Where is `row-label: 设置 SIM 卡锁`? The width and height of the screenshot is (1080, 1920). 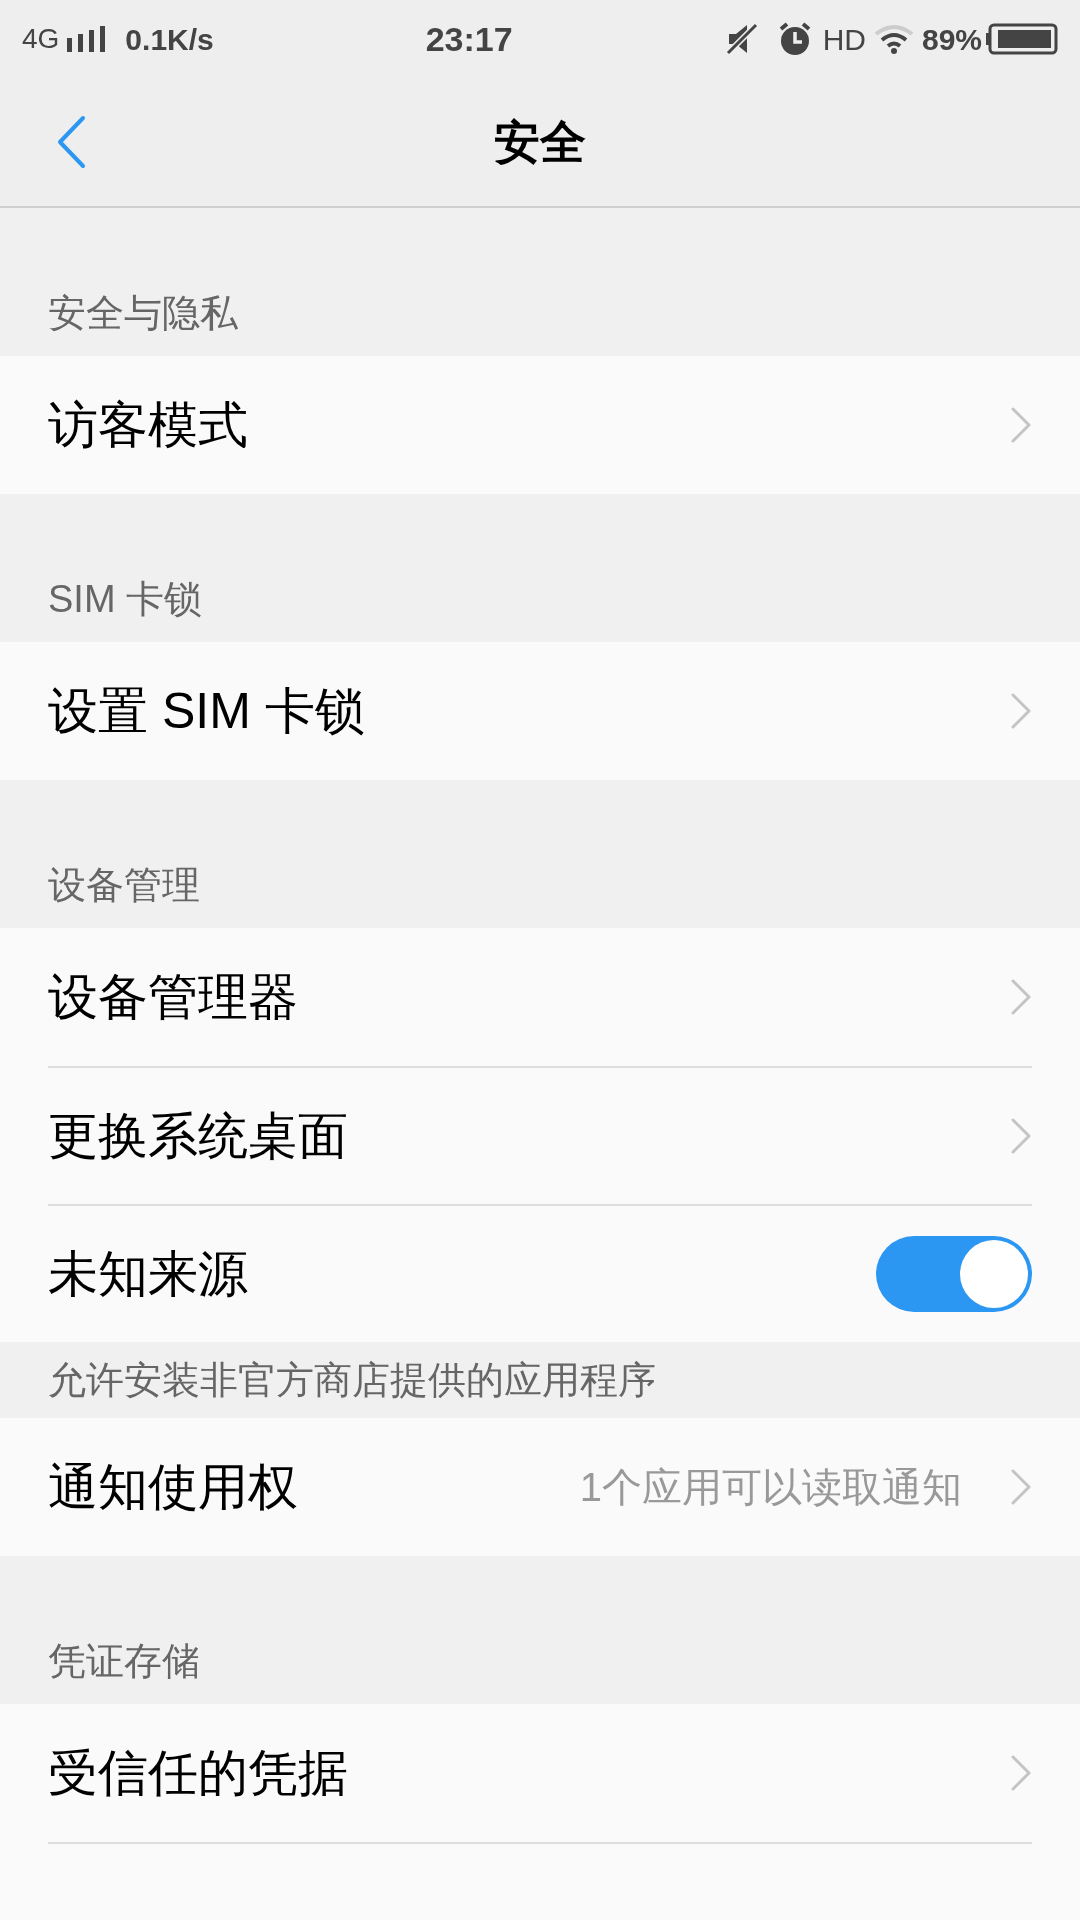
row-label: 设置 SIM 卡锁 is located at coordinates (206, 711).